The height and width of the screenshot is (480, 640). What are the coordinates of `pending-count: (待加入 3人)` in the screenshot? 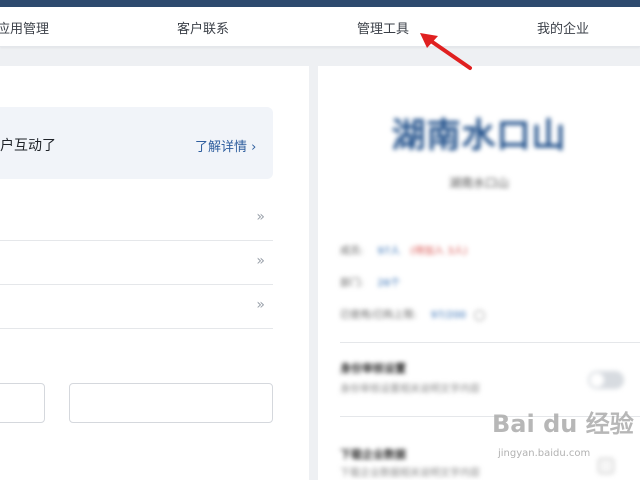 It's located at (439, 251).